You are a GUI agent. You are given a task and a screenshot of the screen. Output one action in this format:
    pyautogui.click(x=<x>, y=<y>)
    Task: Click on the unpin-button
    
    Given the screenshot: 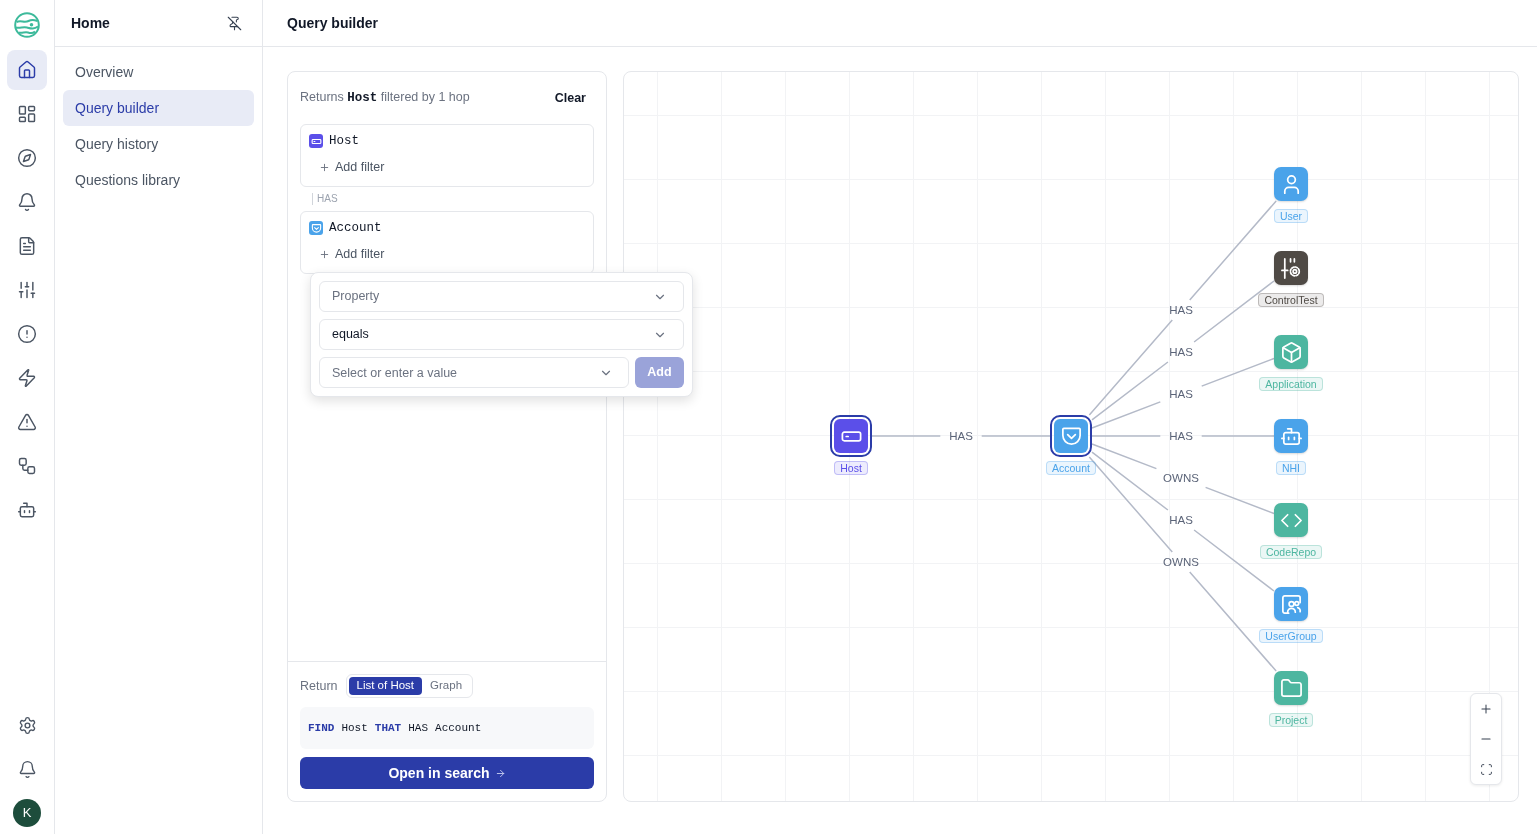 What is the action you would take?
    pyautogui.click(x=234, y=23)
    